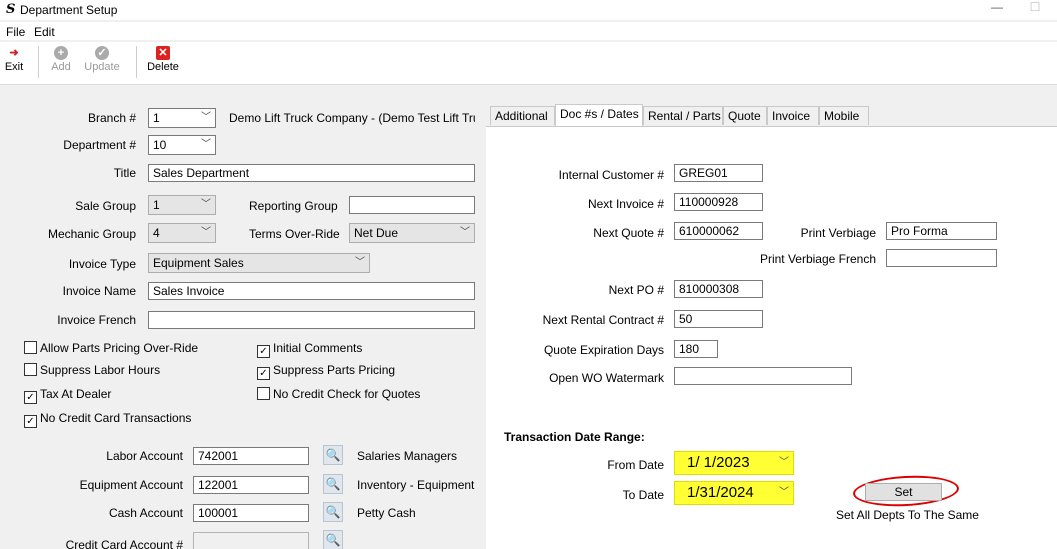 The height and width of the screenshot is (549, 1057). Describe the element at coordinates (412, 233) in the screenshot. I see `terms-select: Net Due ﹀` at that location.